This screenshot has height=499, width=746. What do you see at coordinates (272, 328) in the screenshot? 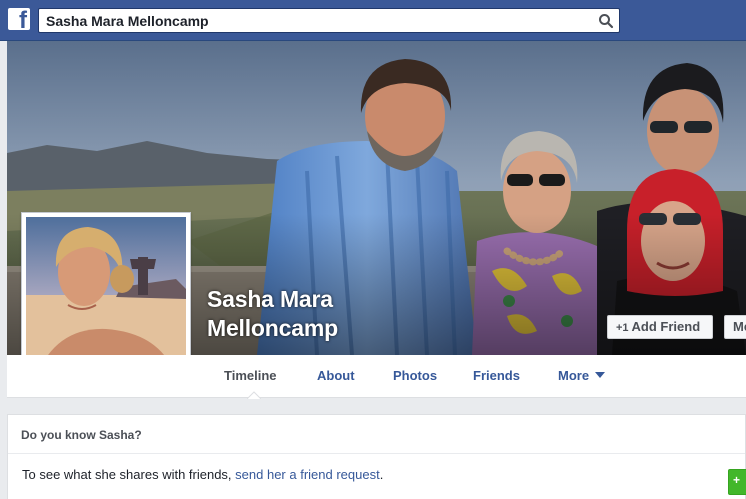
I see `profile-name-line2: Melloncamp` at bounding box center [272, 328].